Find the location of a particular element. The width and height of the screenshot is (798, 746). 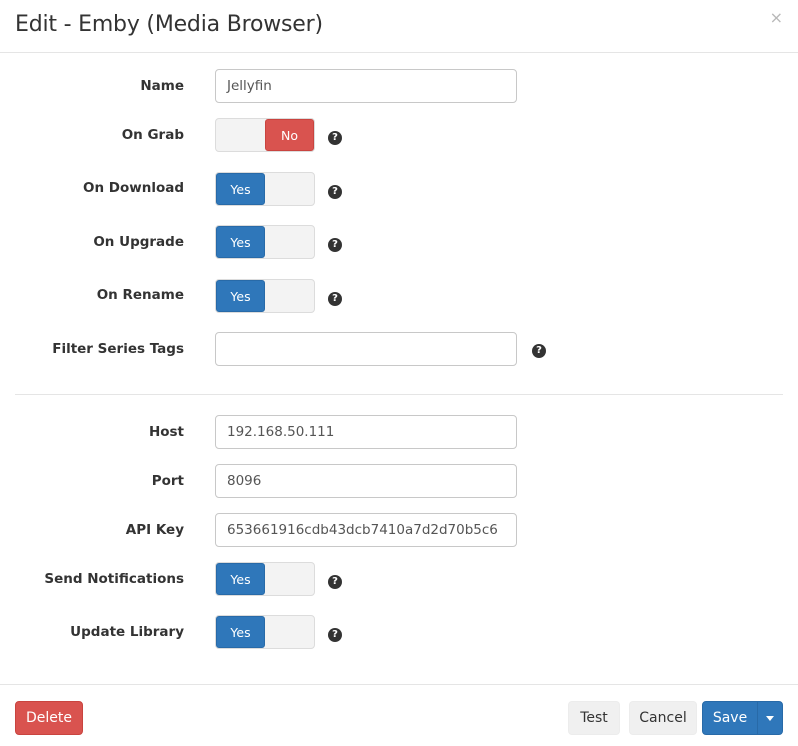

save-dropdown-button is located at coordinates (770, 718).